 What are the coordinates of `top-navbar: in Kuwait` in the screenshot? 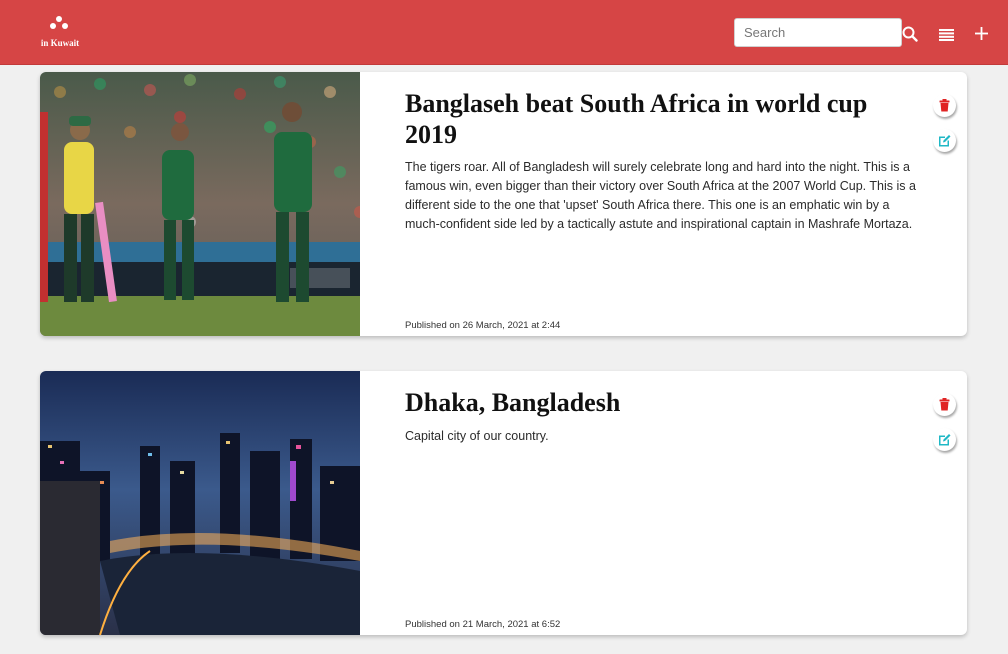 It's located at (504, 32).